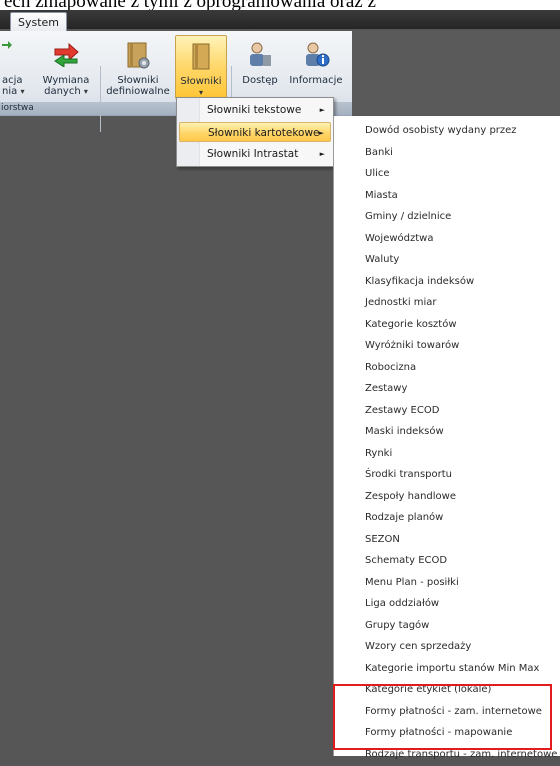 The image size is (560, 766). I want to click on submenu-item: Zestawy ECOD, so click(402, 411).